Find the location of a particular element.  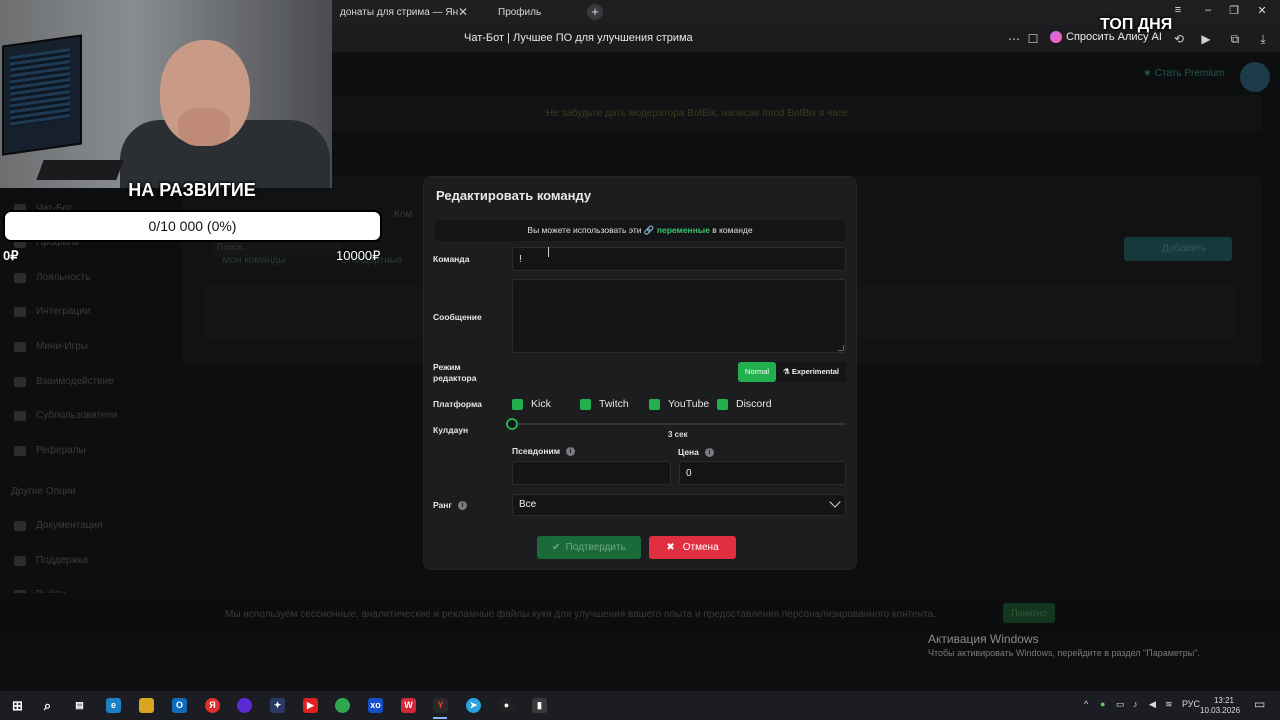

confirm-button: ✔ Подтвердить is located at coordinates (589, 547).